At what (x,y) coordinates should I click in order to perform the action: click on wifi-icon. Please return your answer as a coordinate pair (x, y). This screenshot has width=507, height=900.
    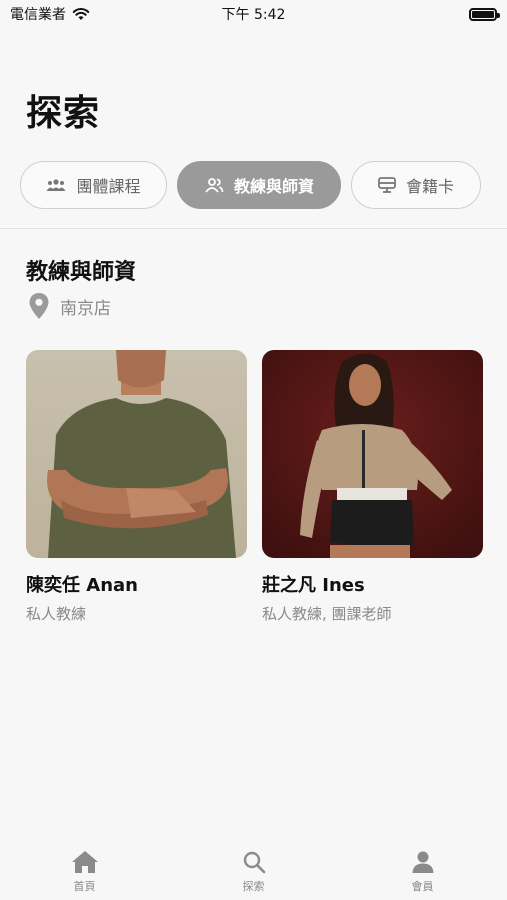
    Looking at the image, I should click on (81, 14).